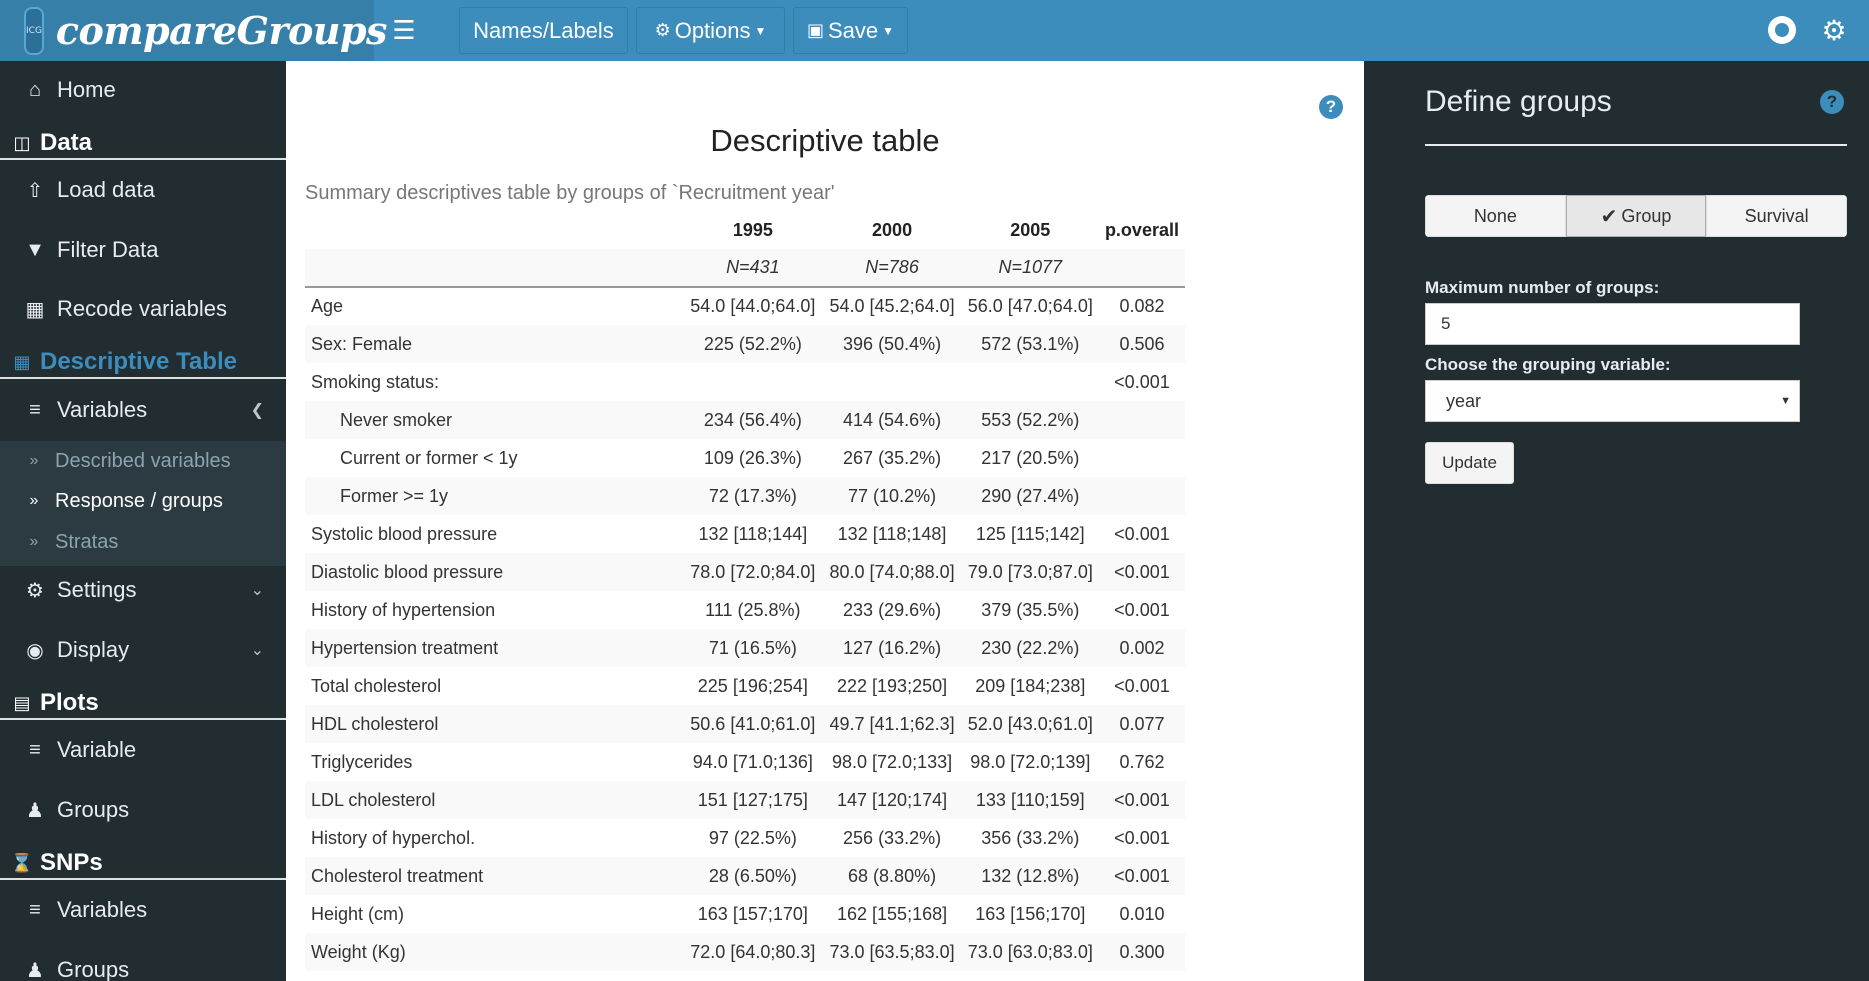 This screenshot has height=981, width=1869. I want to click on option-survival-button: Survival, so click(1776, 216).